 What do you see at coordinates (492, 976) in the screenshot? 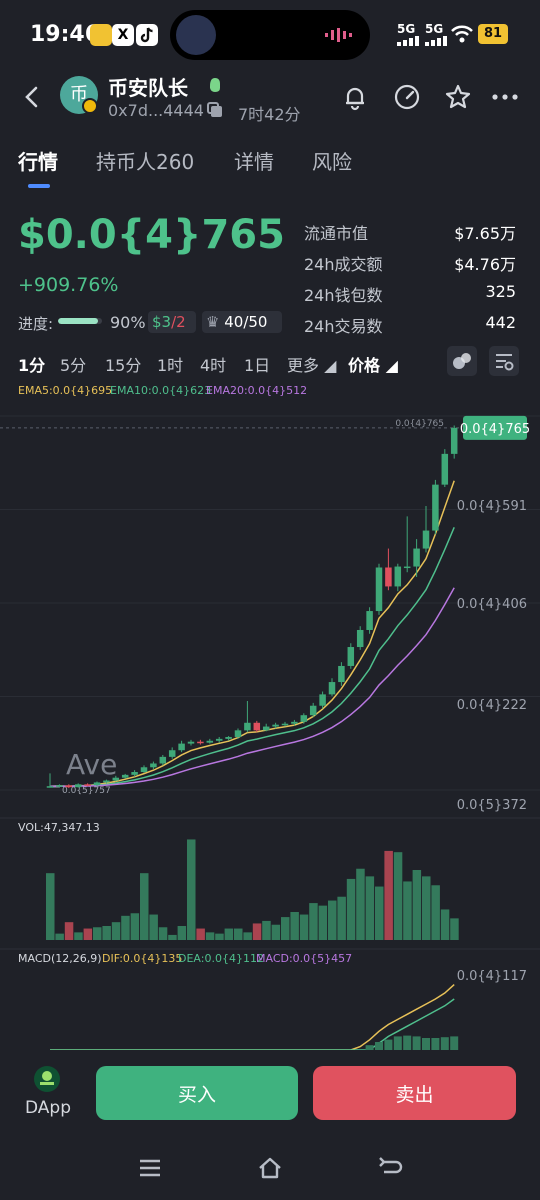
I see `macd-axis-tick: 0.0{4}117` at bounding box center [492, 976].